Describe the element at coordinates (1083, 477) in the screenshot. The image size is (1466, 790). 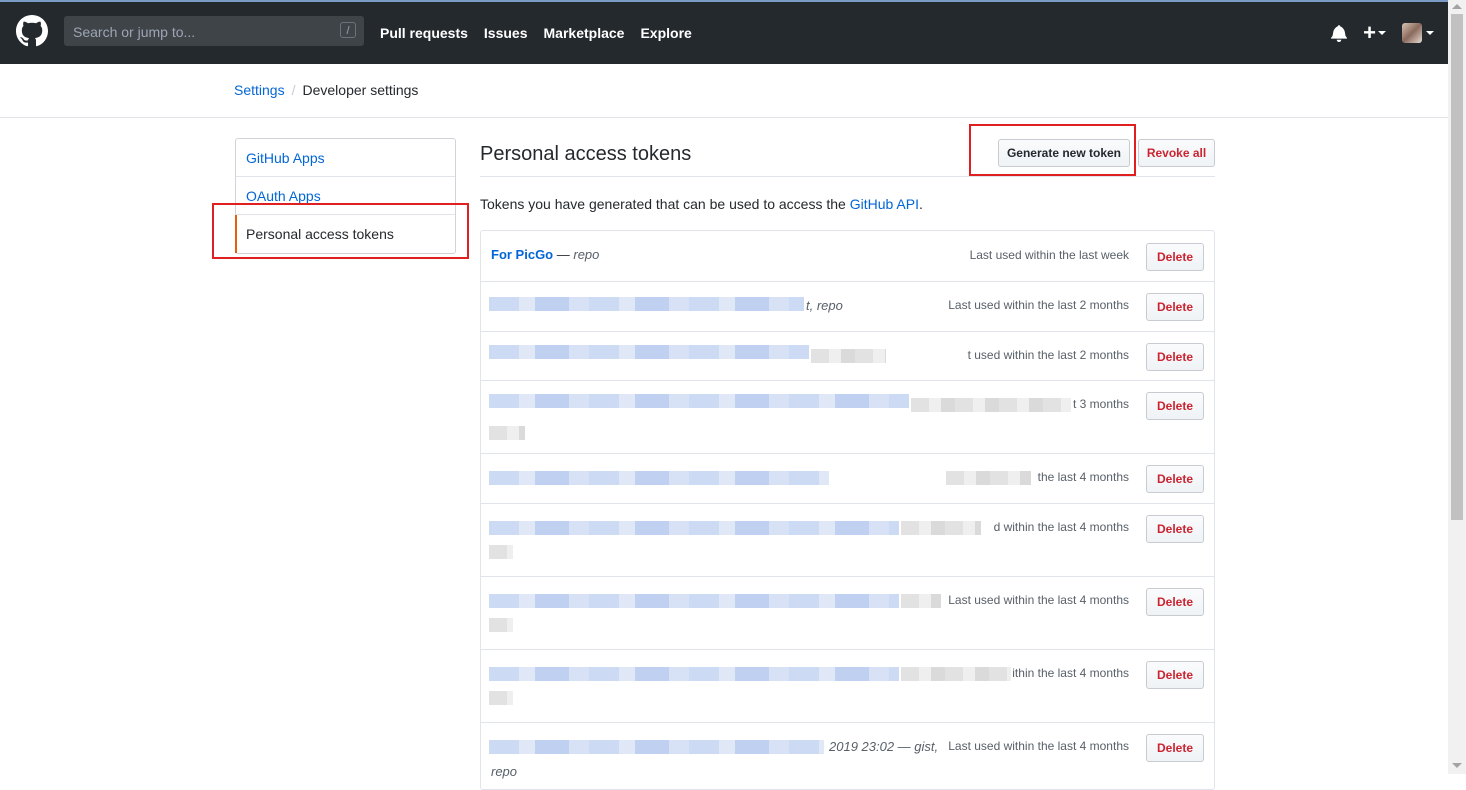
I see `token-last-used: the last 4 months` at that location.